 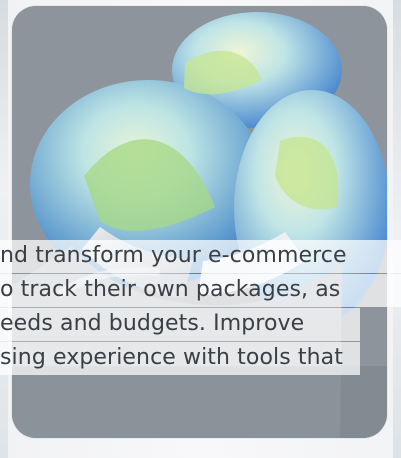 I want to click on hero-copy-line-3: eeds and budgets. Improve, so click(x=180, y=324).